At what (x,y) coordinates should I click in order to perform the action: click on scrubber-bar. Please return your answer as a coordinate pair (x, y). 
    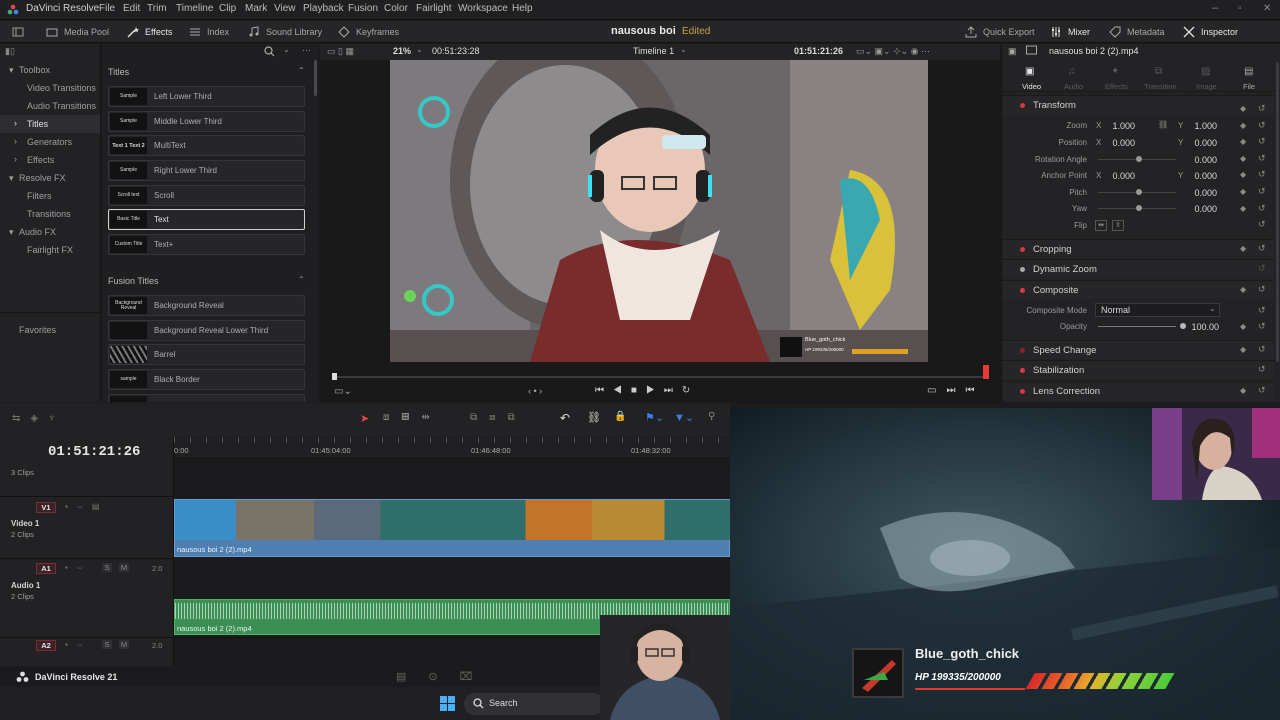
    Looking at the image, I should click on (660, 377).